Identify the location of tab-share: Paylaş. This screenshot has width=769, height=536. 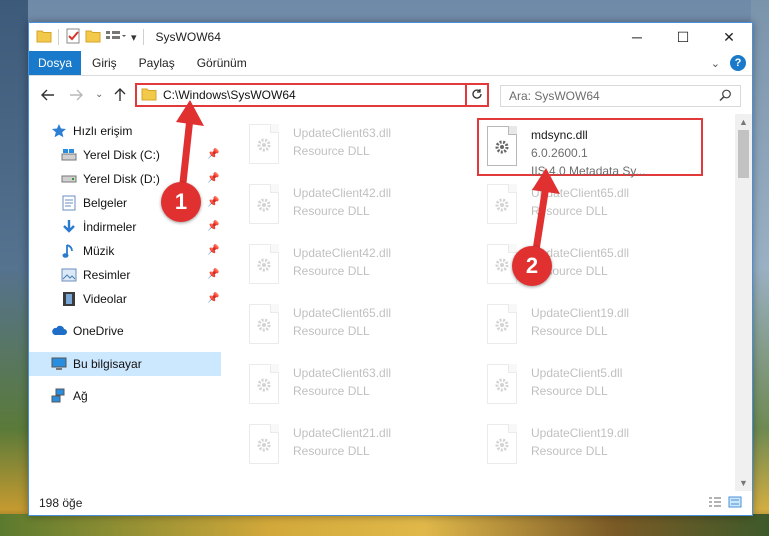
(157, 63).